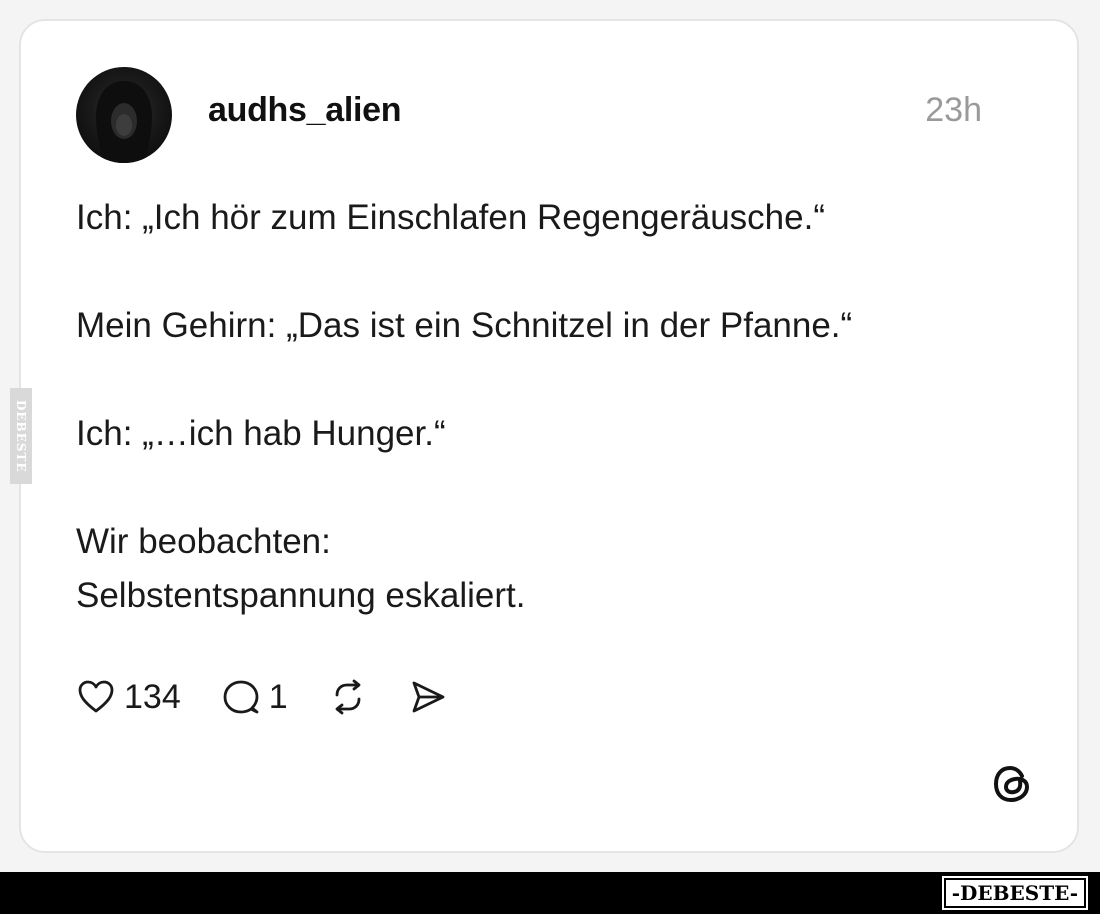 The width and height of the screenshot is (1100, 914). What do you see at coordinates (305, 110) in the screenshot?
I see `username: audhs_alien` at bounding box center [305, 110].